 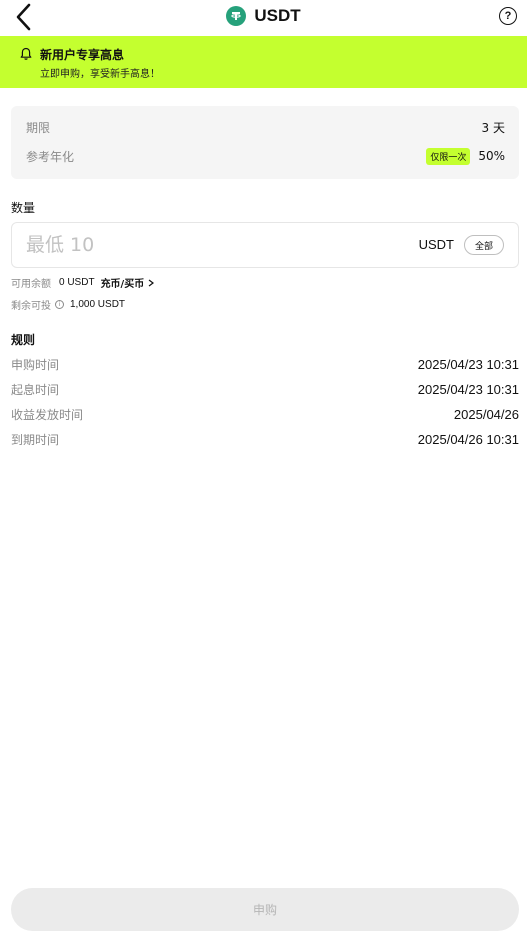 I want to click on rule-row: 起息时间 2025/04/23 10:31, so click(x=265, y=389).